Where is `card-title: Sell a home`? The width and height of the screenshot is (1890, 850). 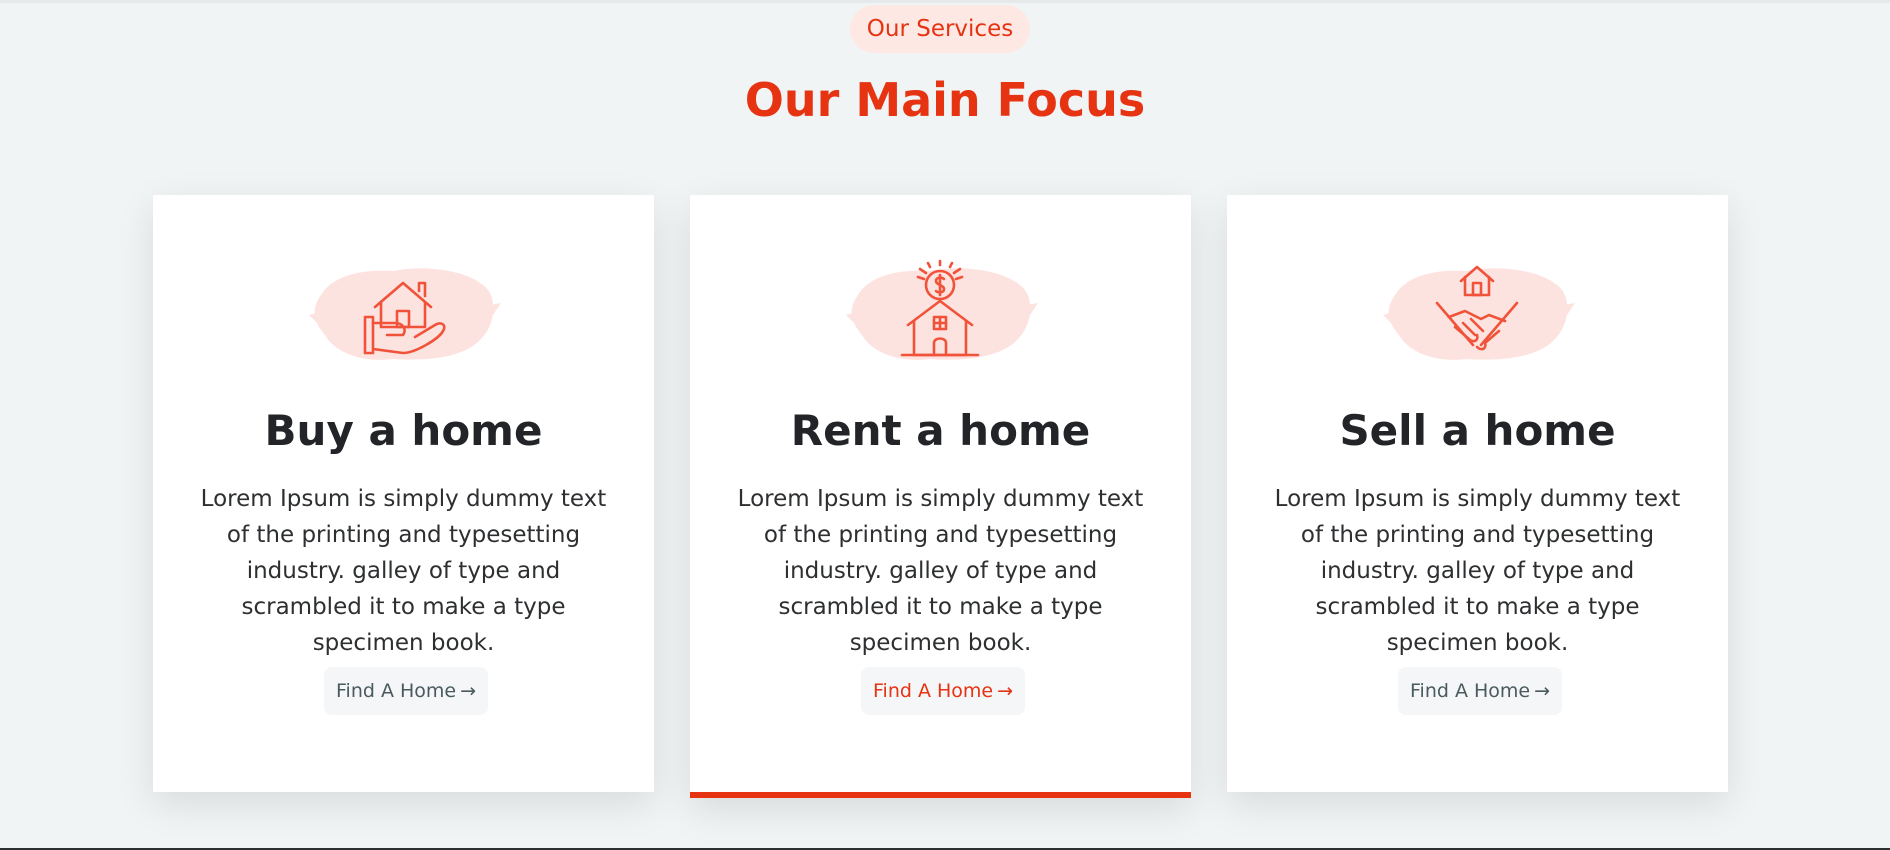
card-title: Sell a home is located at coordinates (1477, 430).